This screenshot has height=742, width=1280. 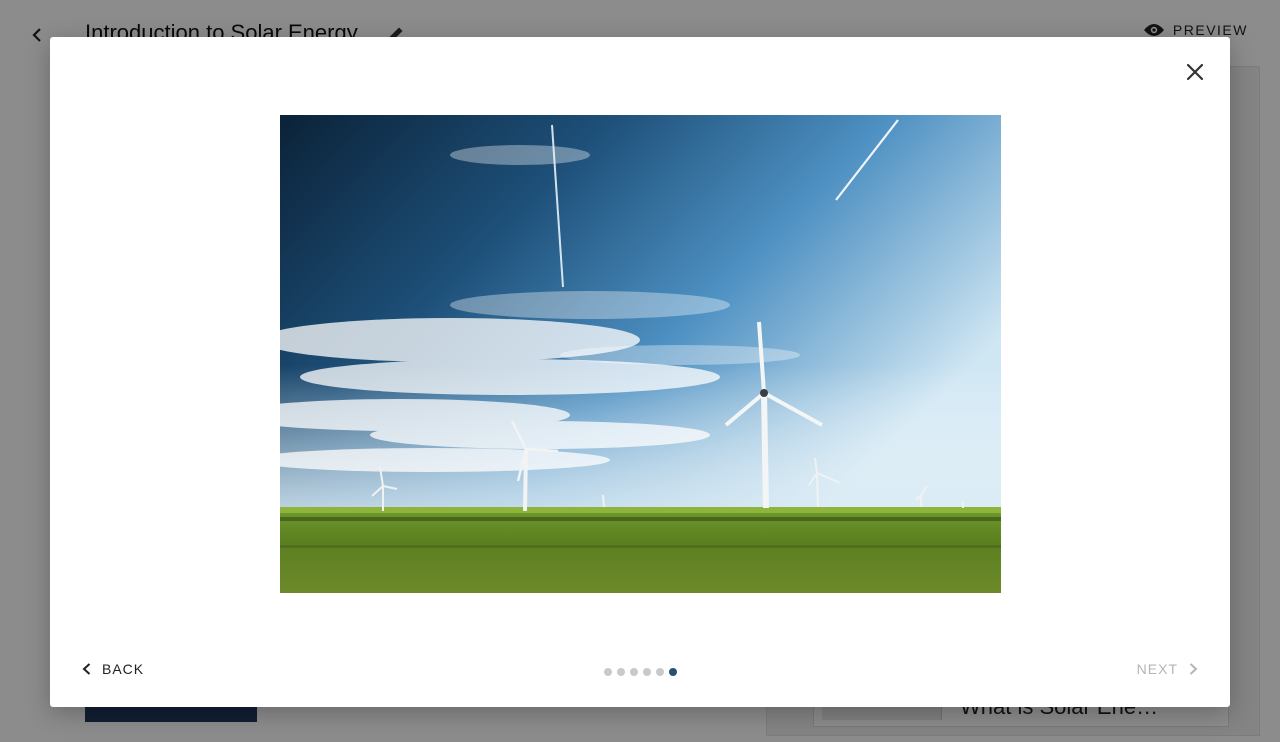 I want to click on back-label: BACK, so click(x=123, y=669).